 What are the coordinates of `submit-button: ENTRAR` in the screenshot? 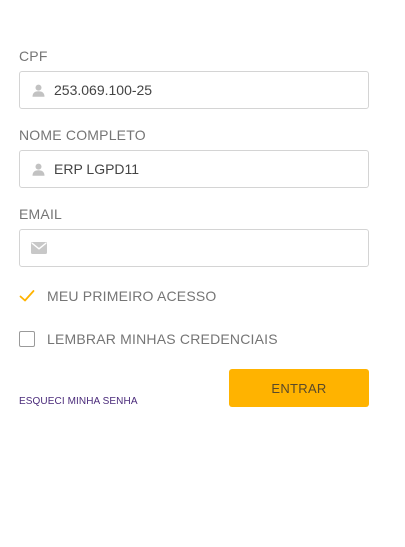 It's located at (299, 388).